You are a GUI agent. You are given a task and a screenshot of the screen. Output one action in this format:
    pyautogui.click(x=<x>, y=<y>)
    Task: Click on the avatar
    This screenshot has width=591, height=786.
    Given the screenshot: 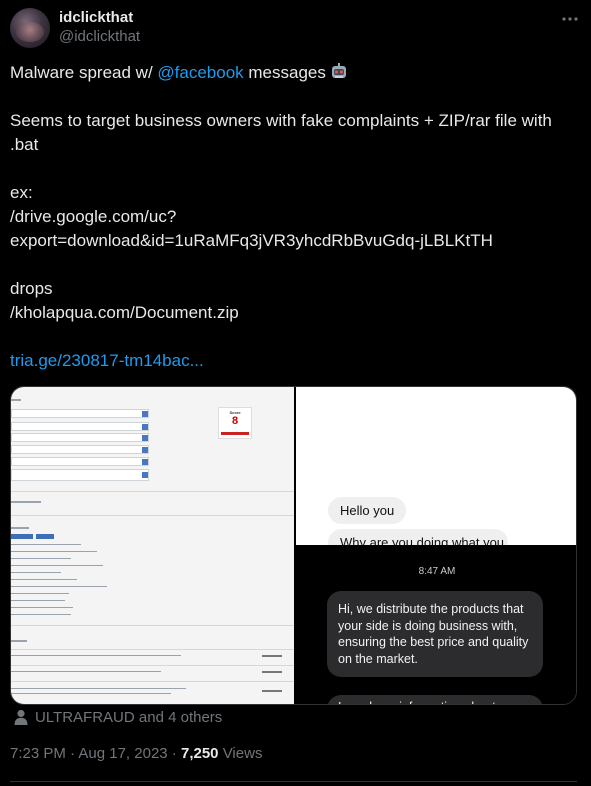 What is the action you would take?
    pyautogui.click(x=30, y=28)
    